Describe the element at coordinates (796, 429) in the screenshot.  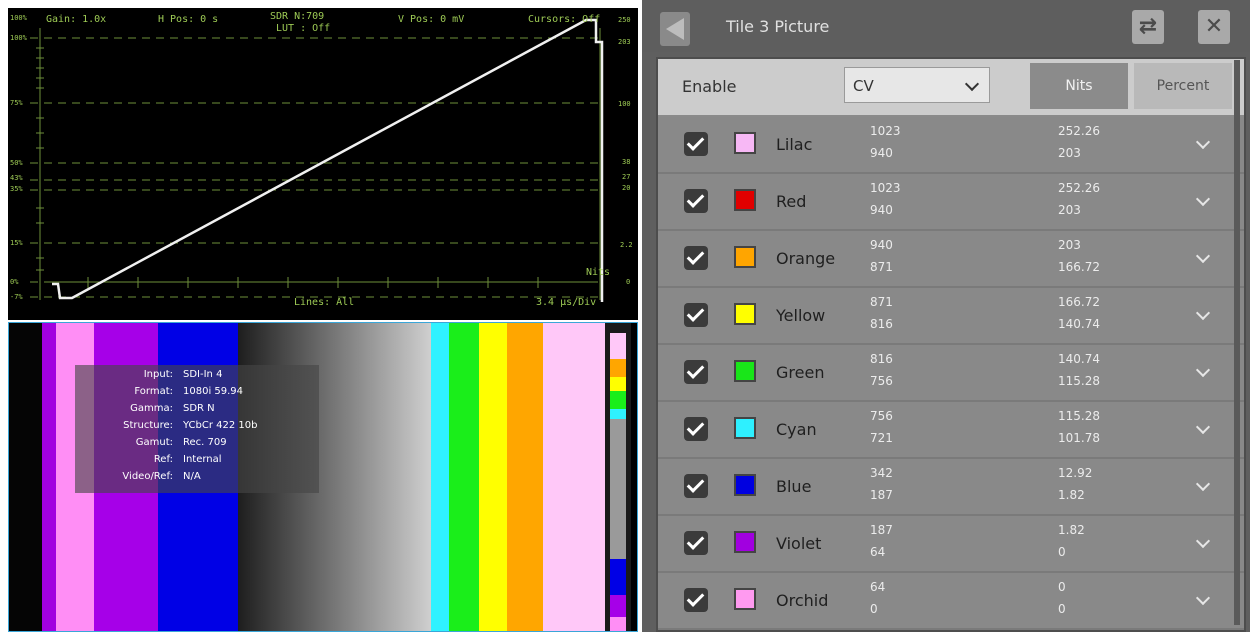
I see `color-name: Cyan` at that location.